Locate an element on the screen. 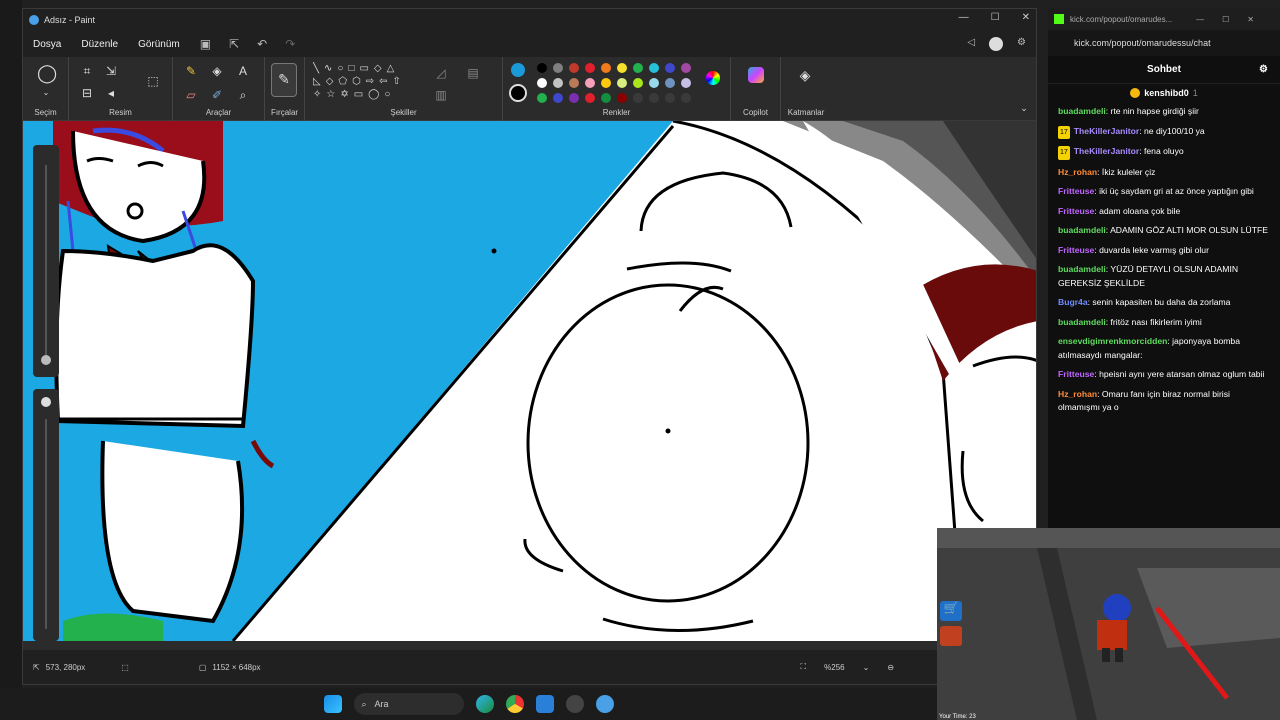 The width and height of the screenshot is (1280, 720). chat-users-icon: ⚙ is located at coordinates (1263, 69).